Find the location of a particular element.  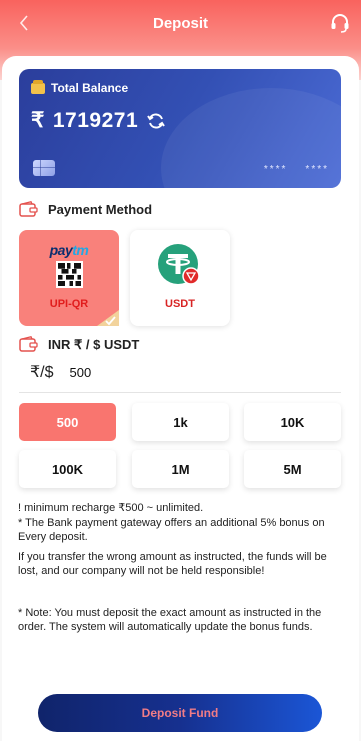

payment-method-heading: Payment Method is located at coordinates (85, 209).